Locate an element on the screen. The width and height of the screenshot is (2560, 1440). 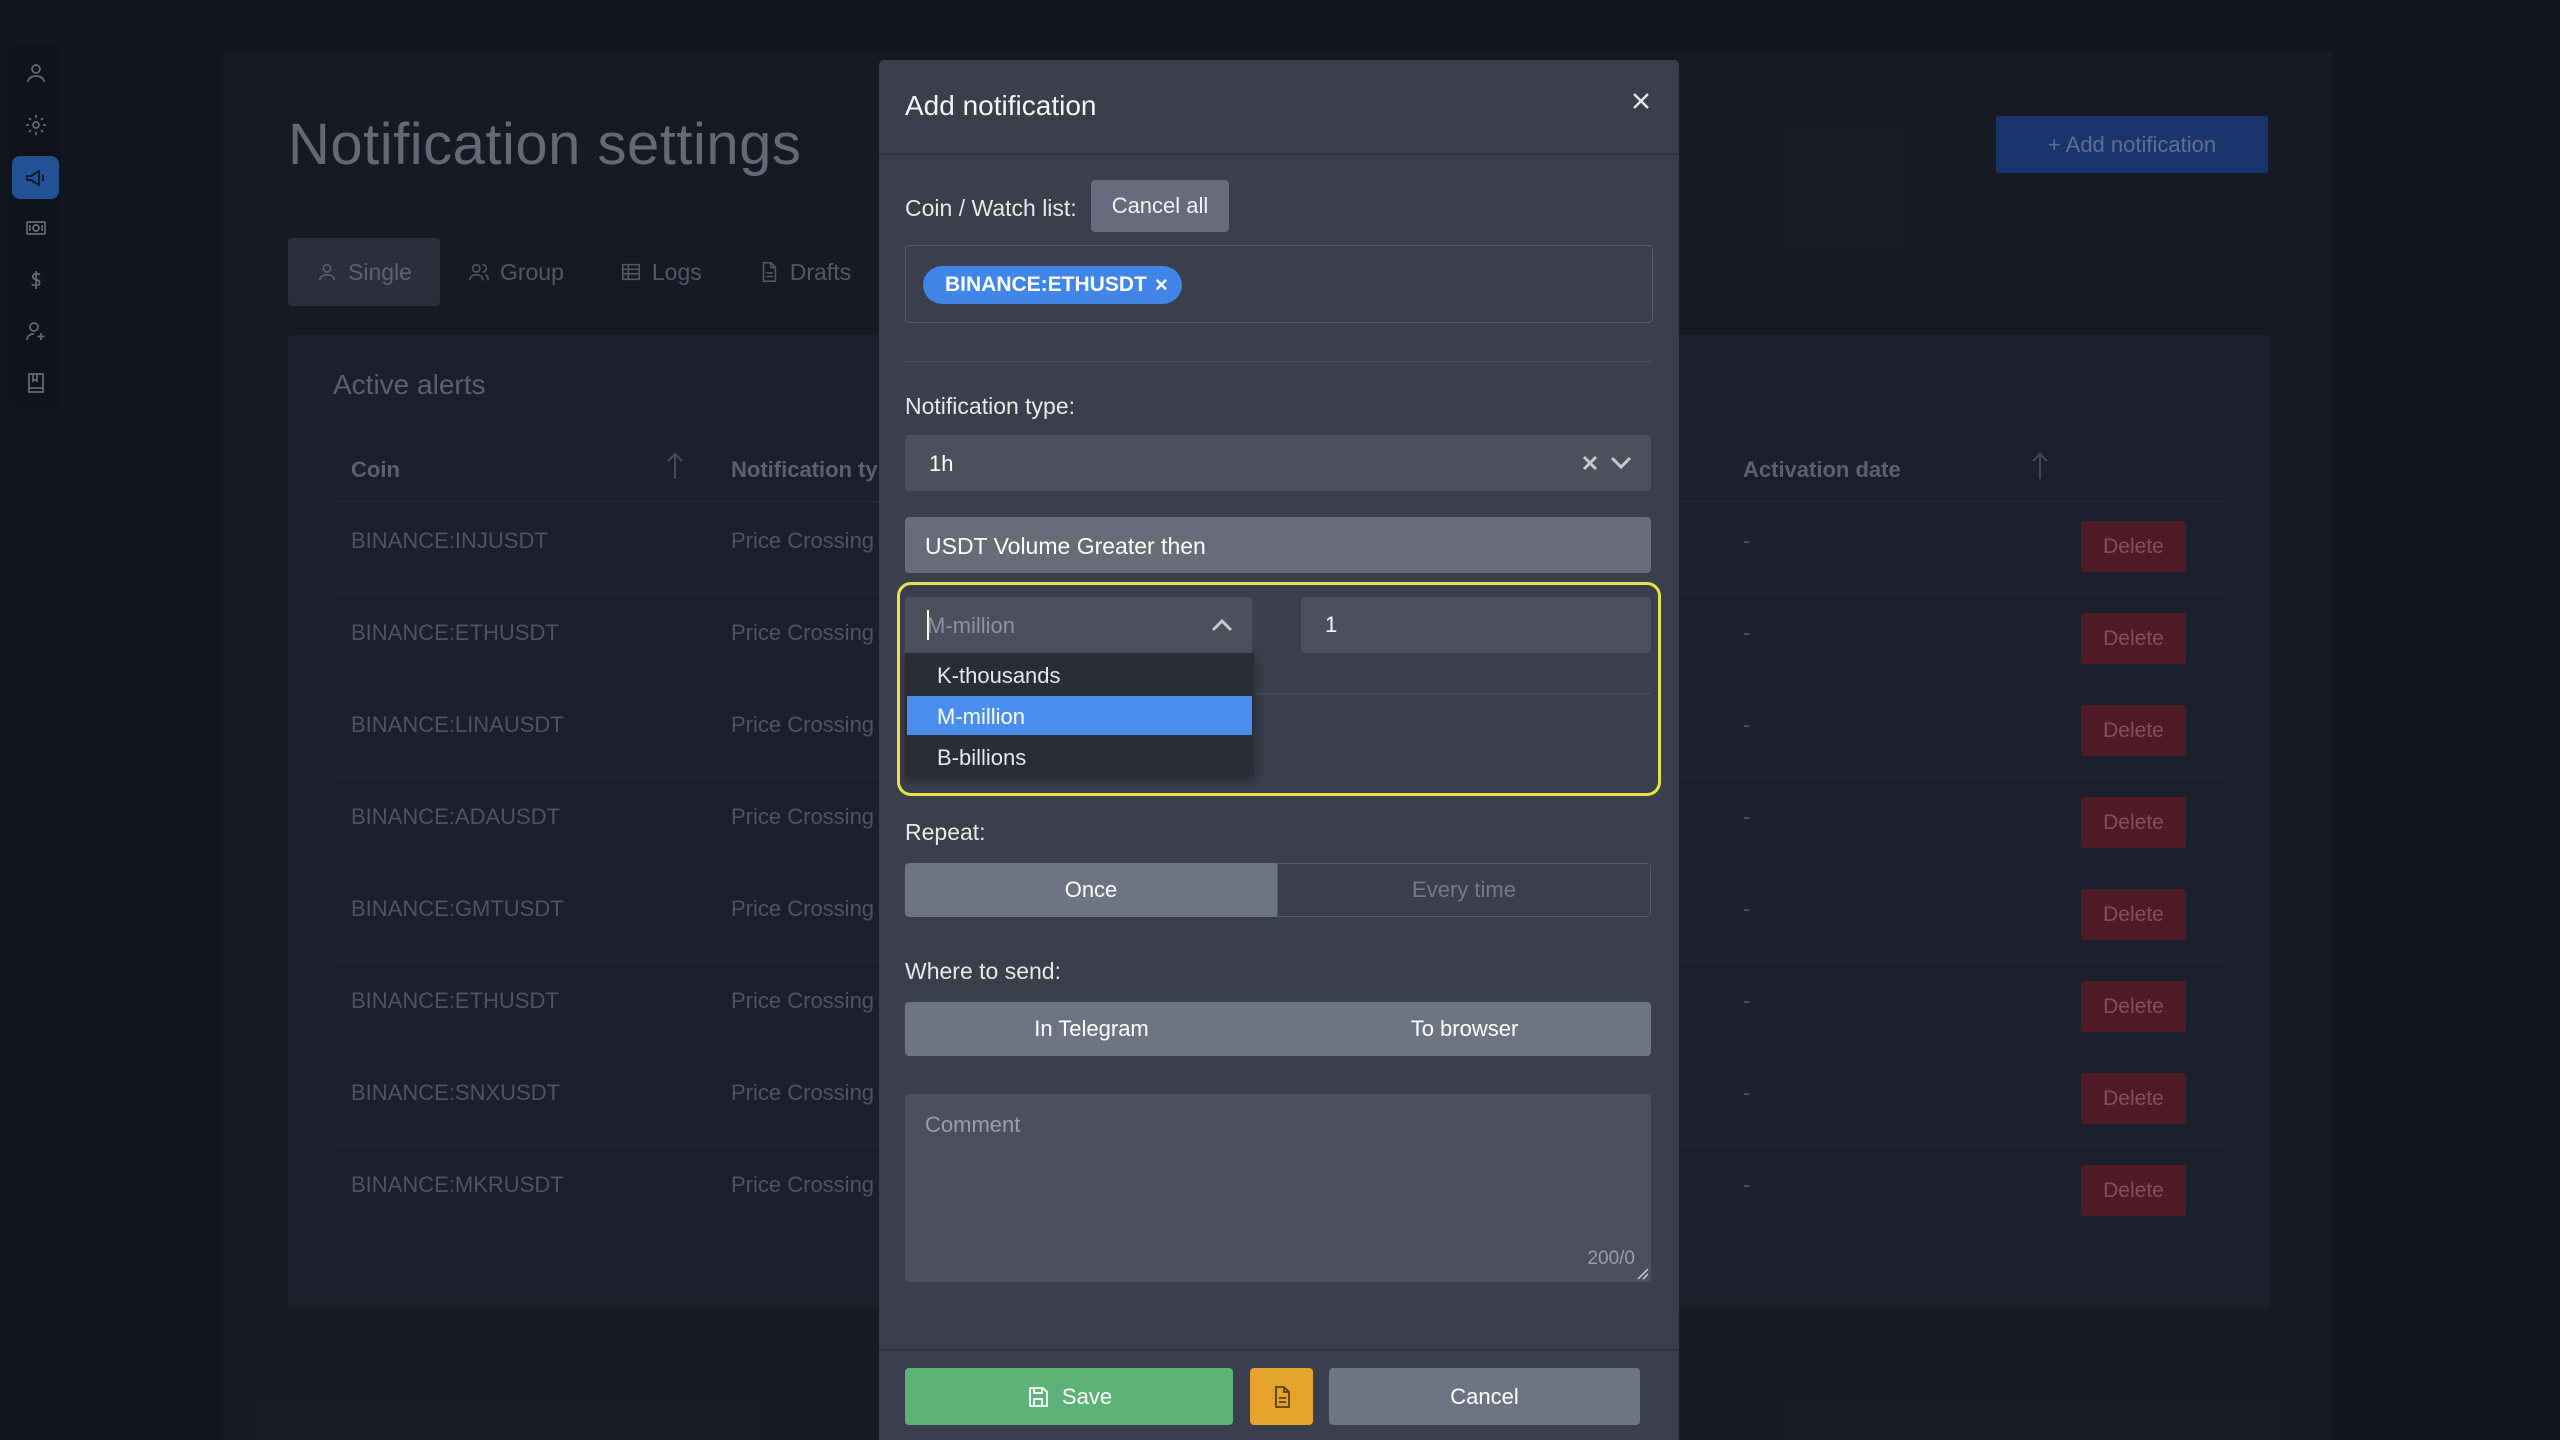
character-counter: 200/0 is located at coordinates (1611, 1258).